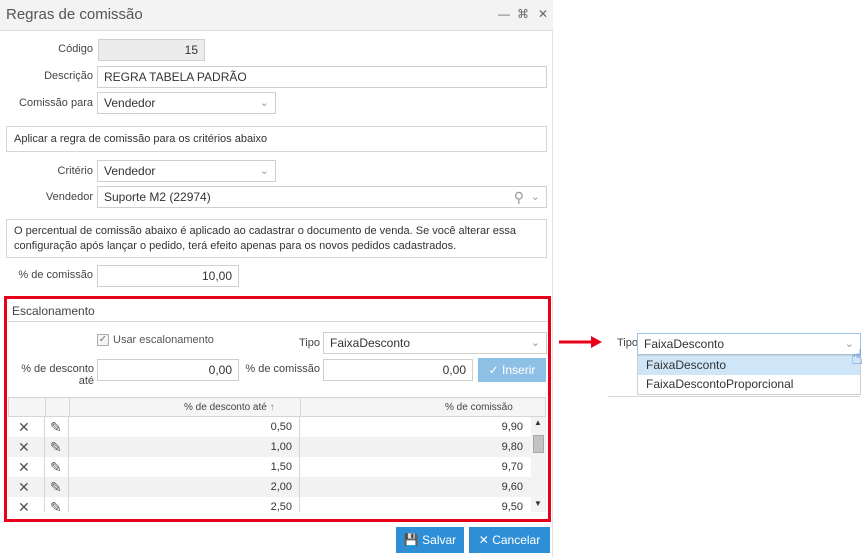  I want to click on comissao-para-select: Vendedor ⌄, so click(186, 103).